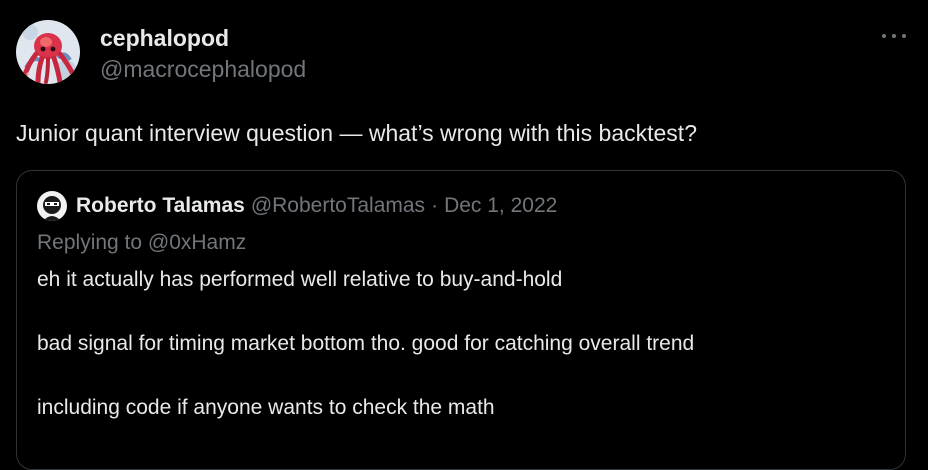 The height and width of the screenshot is (470, 928). Describe the element at coordinates (500, 206) in the screenshot. I see `quote-date: Dec 1, 2022` at that location.